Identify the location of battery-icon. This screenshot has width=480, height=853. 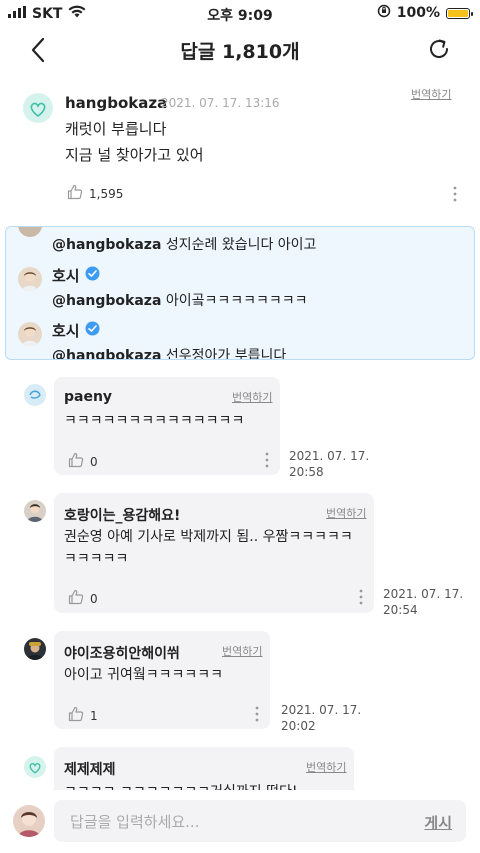
(459, 13).